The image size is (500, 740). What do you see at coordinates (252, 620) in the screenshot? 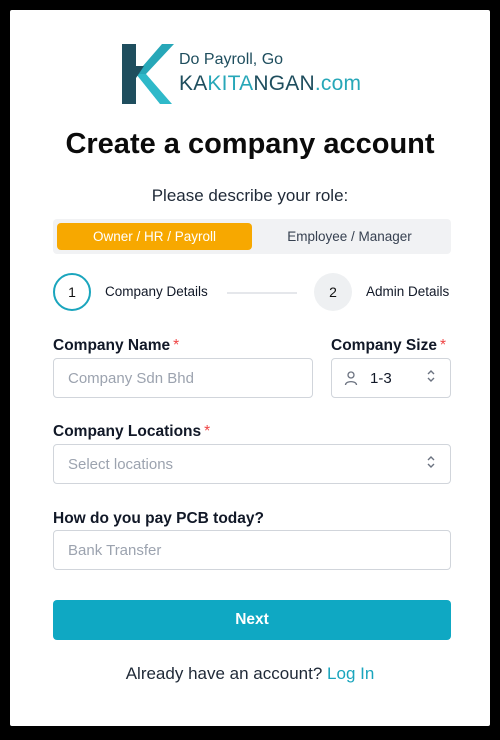
I see `next-button: Next` at bounding box center [252, 620].